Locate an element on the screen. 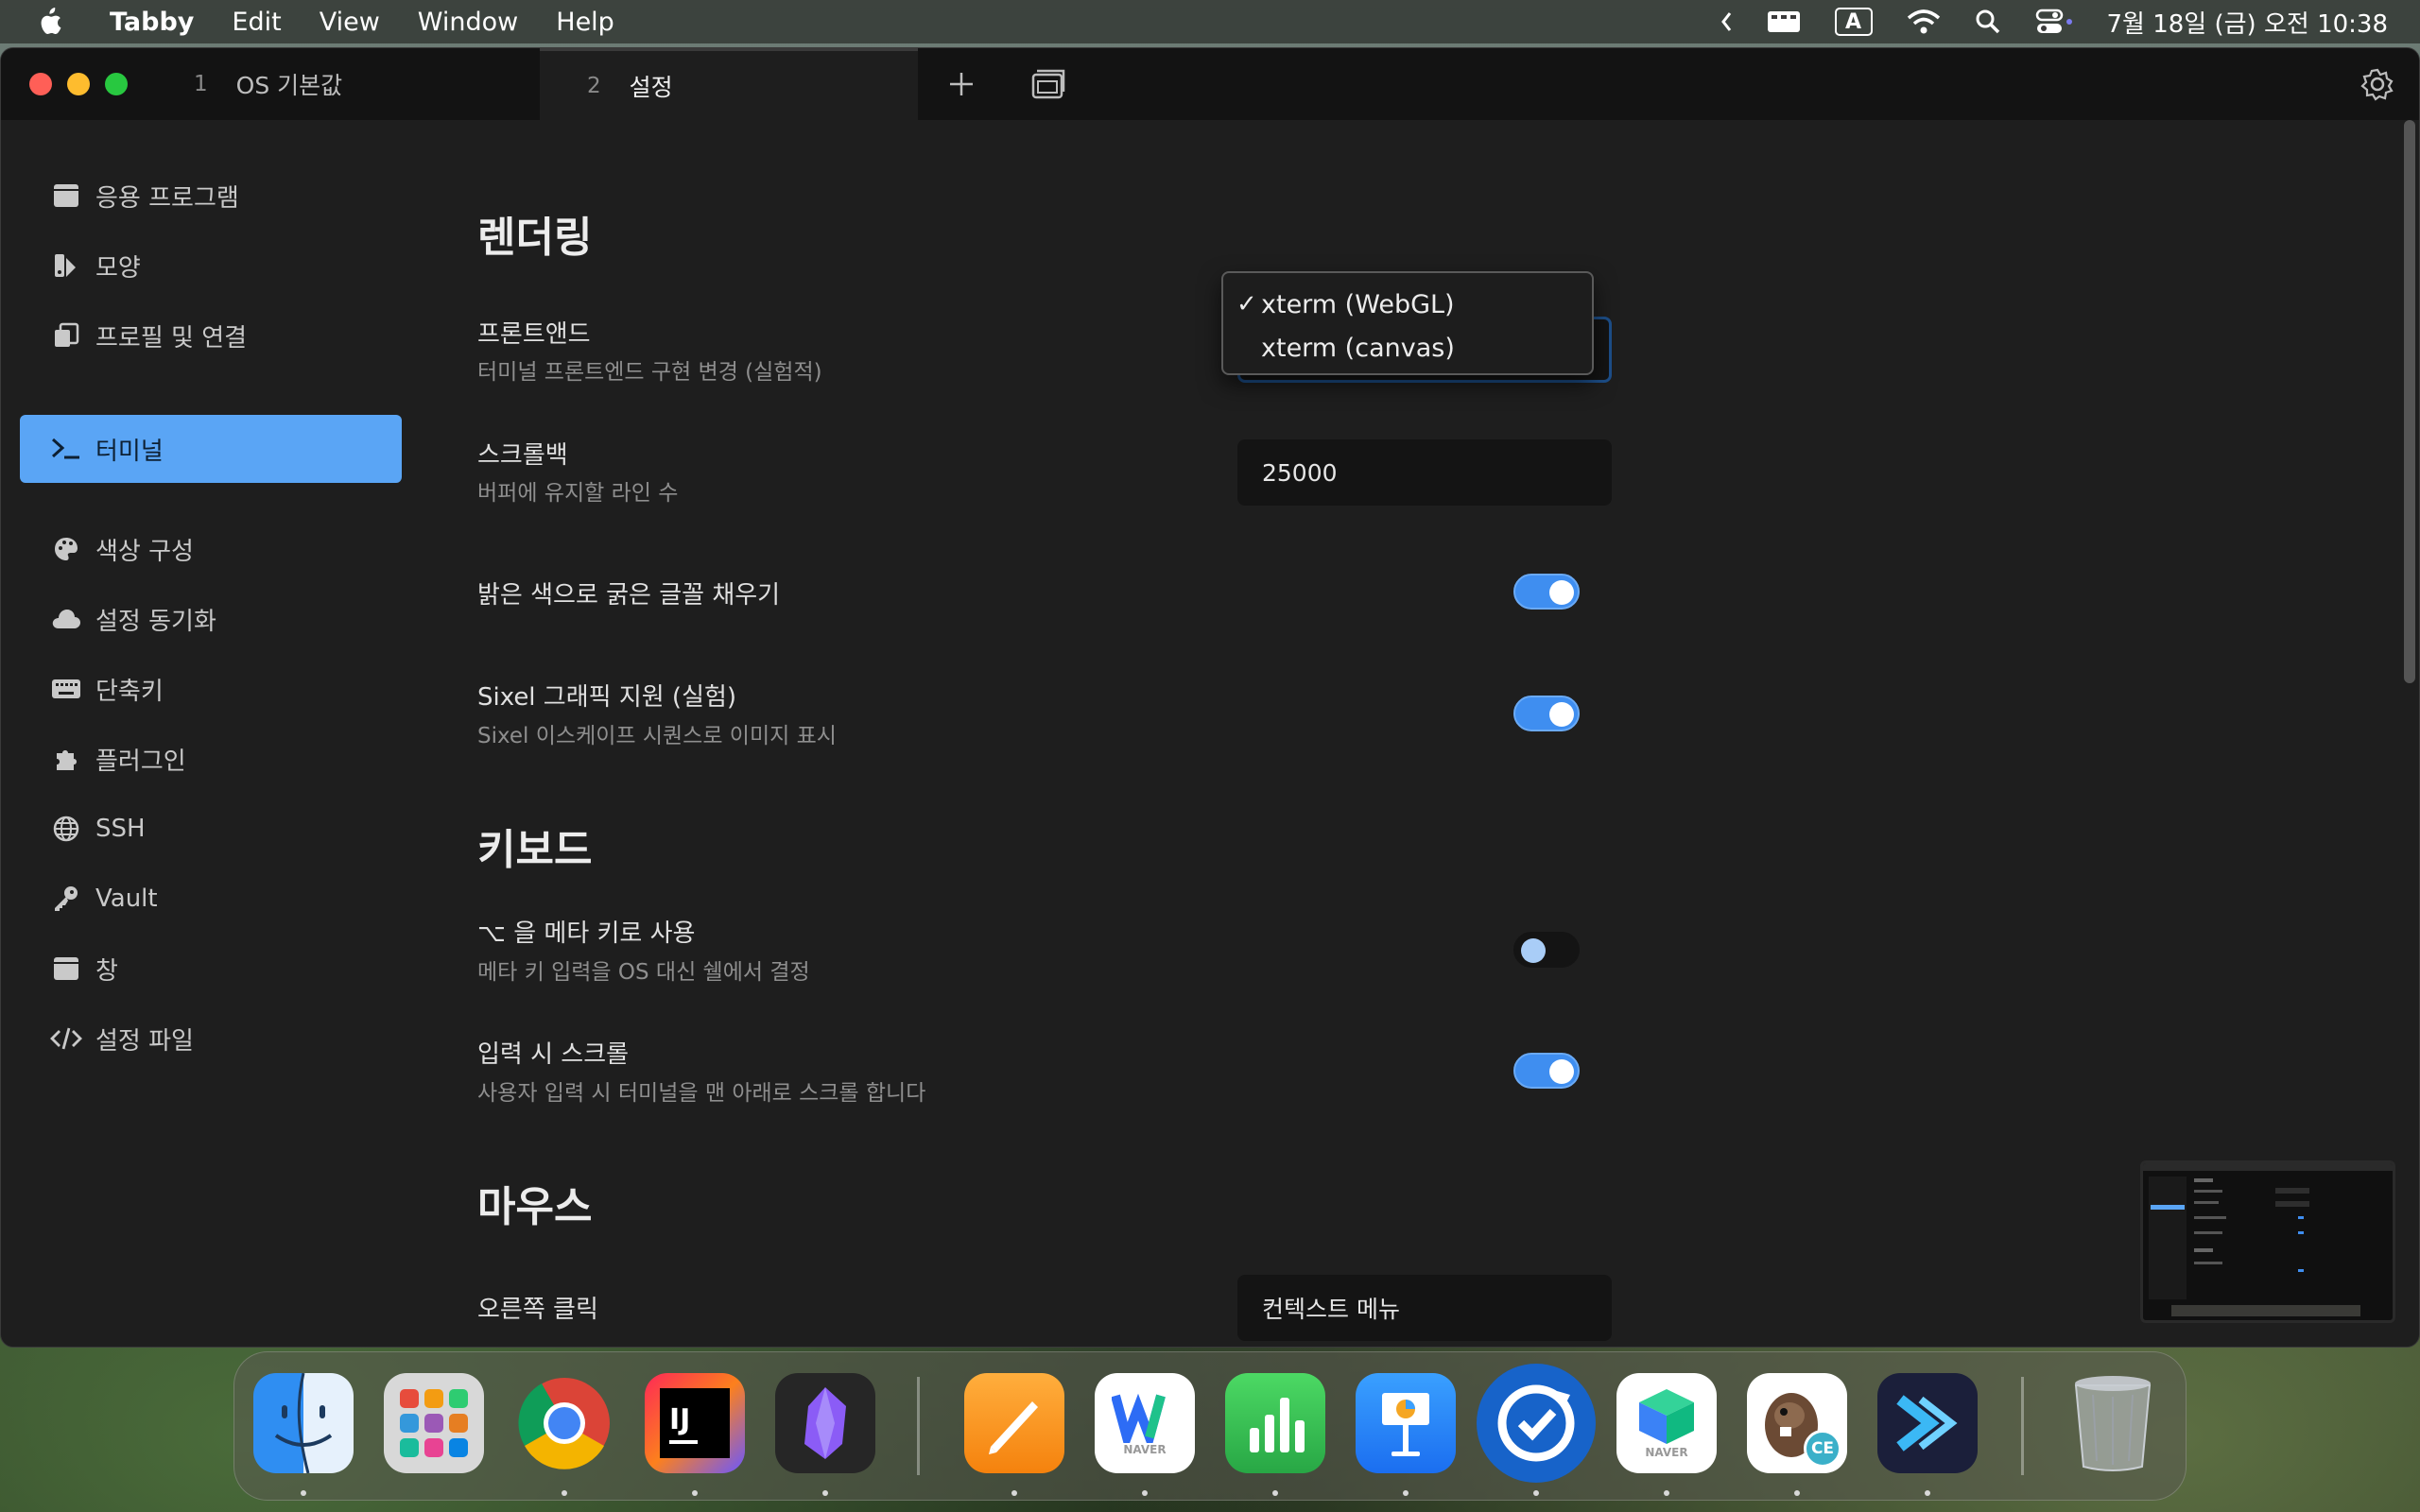  window-stack-icon is located at coordinates (1048, 84).